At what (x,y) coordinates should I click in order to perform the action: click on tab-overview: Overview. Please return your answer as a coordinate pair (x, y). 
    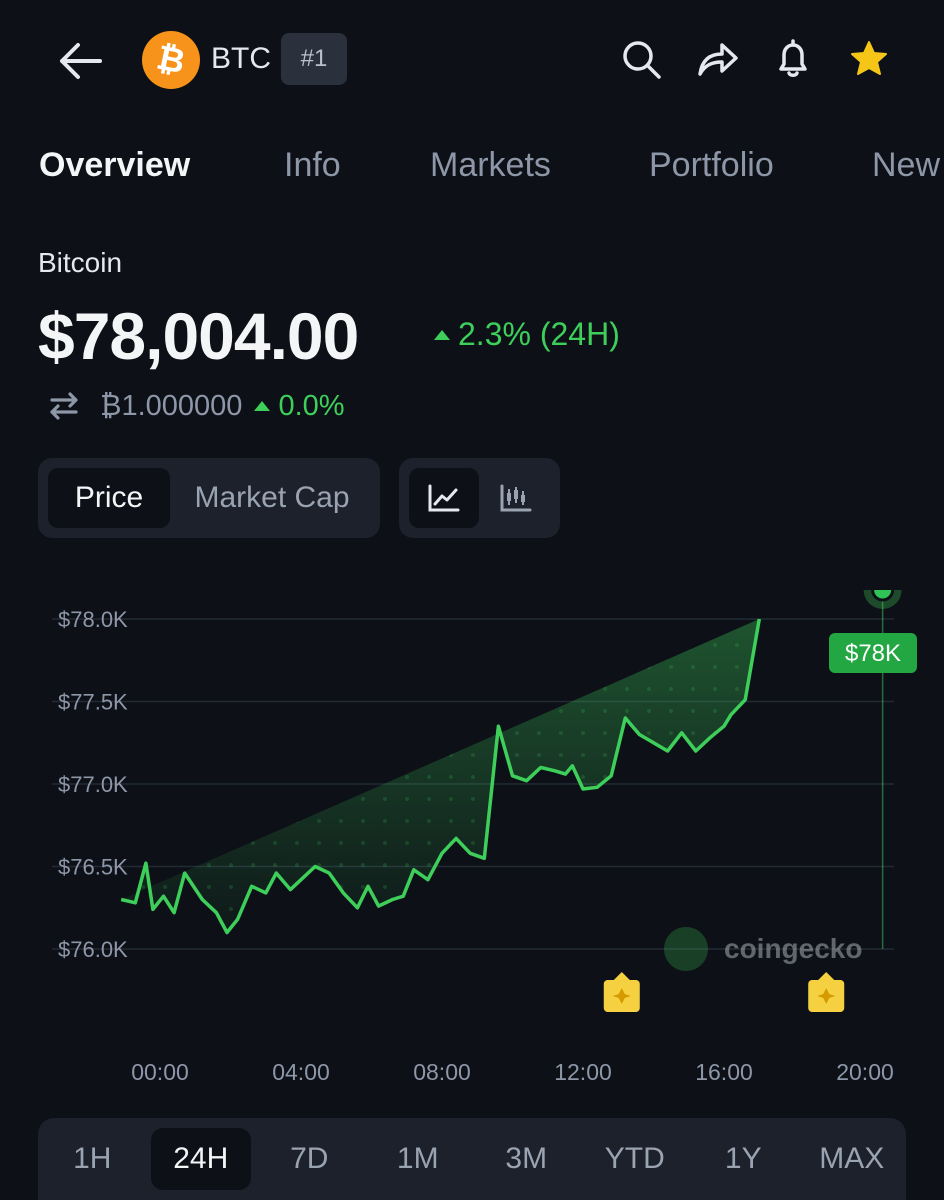
    Looking at the image, I should click on (114, 165).